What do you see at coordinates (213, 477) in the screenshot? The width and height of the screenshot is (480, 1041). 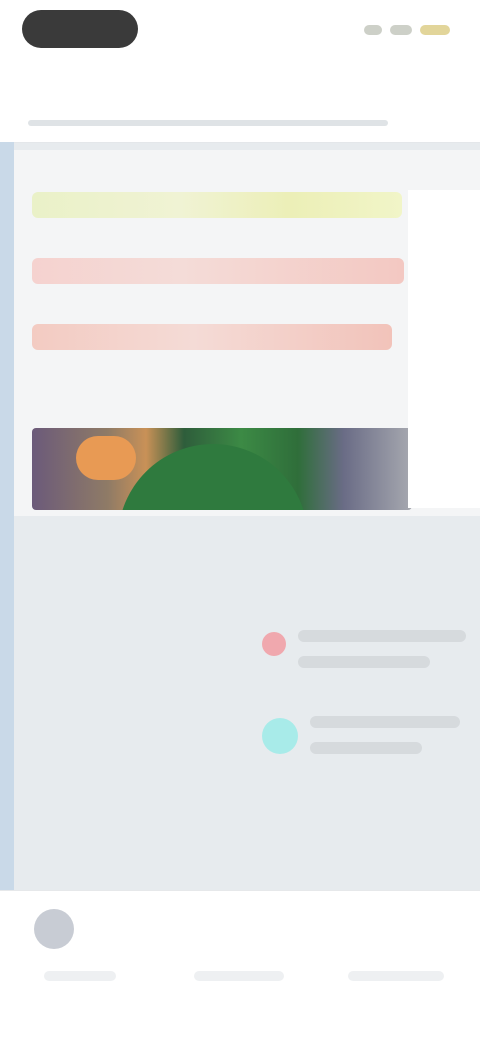 I see `image-hill-shape` at bounding box center [213, 477].